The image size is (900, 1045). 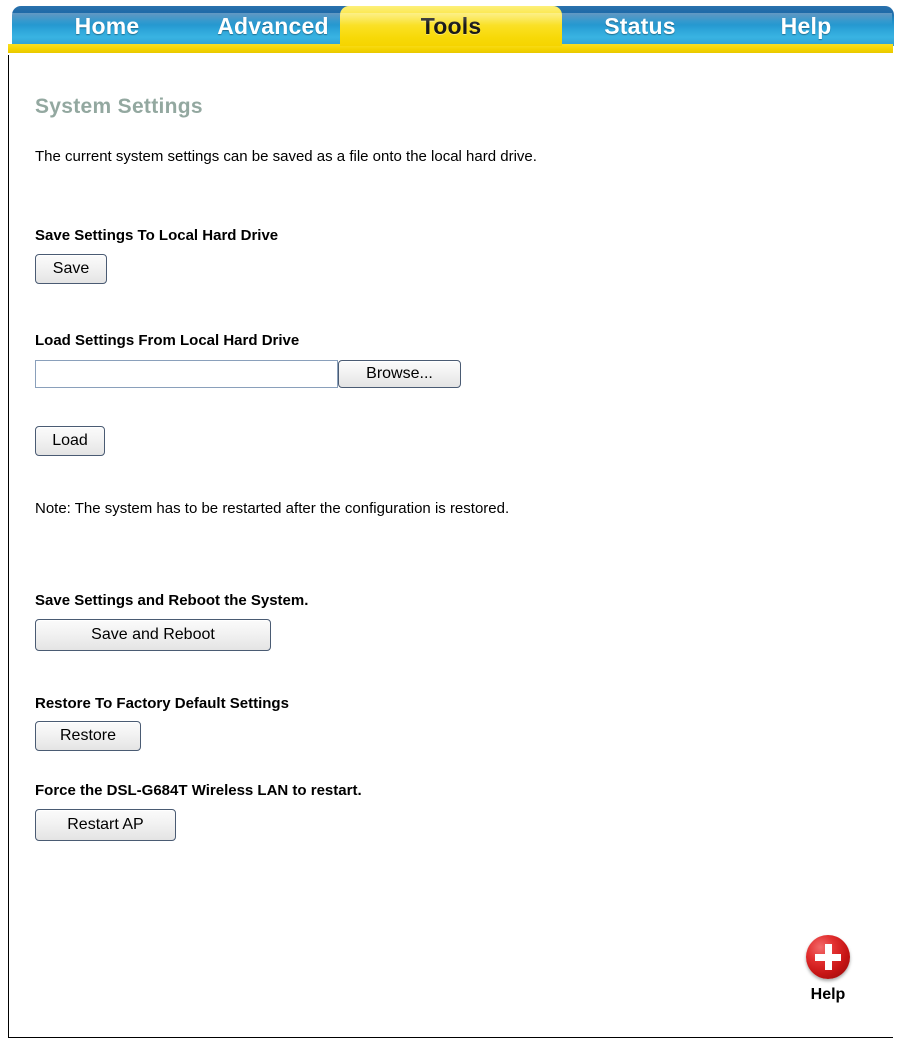 I want to click on help-button: Help, so click(x=828, y=969).